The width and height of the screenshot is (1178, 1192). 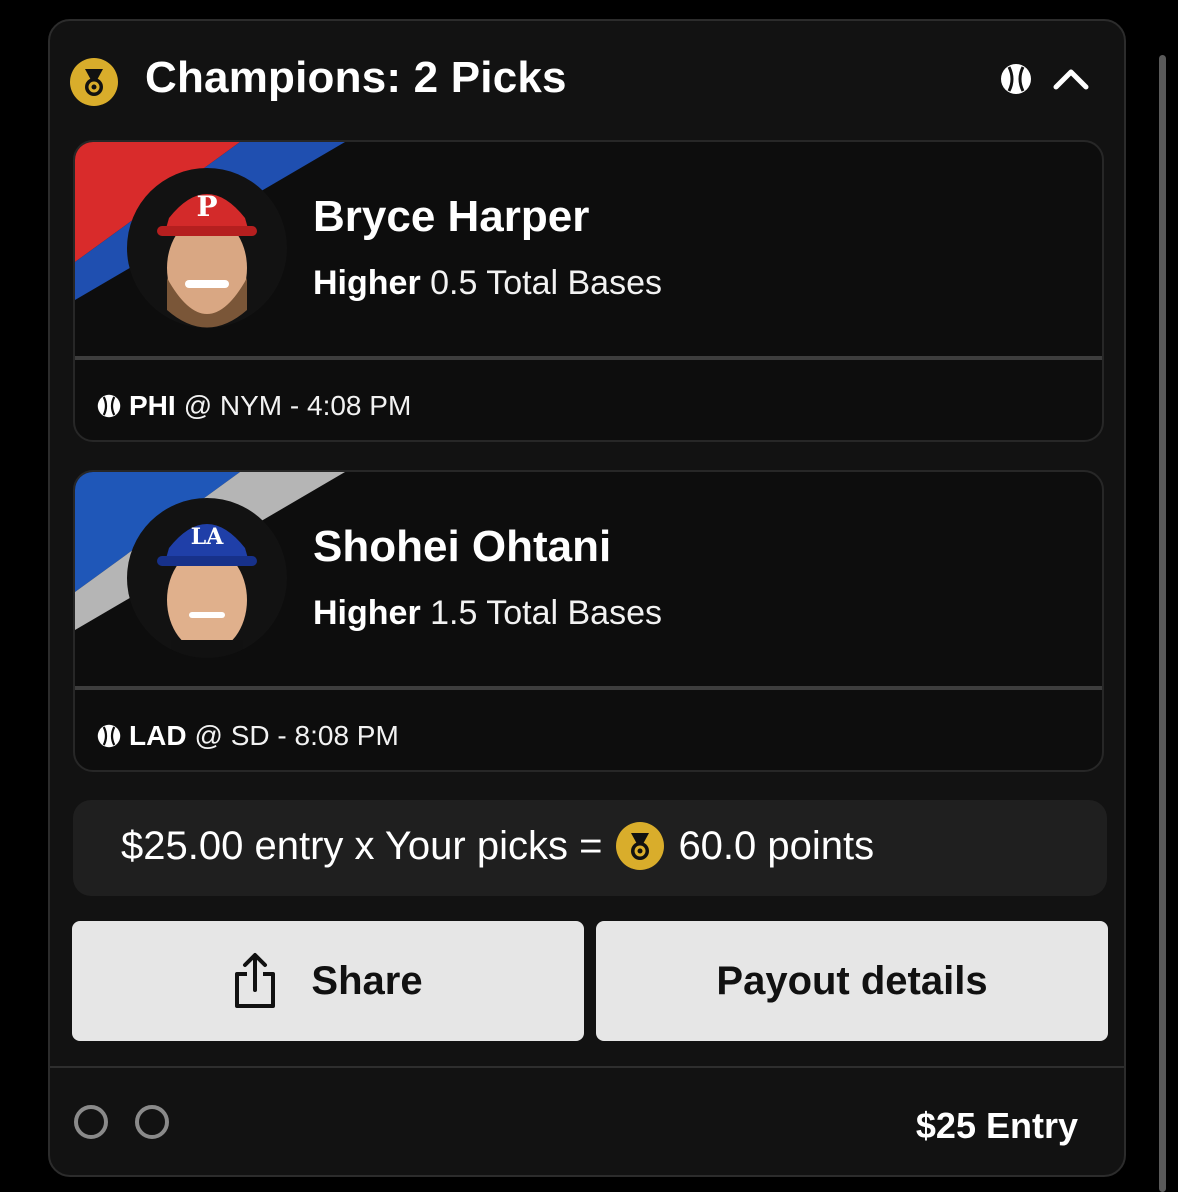 I want to click on team-abbr: LAD, so click(x=158, y=735).